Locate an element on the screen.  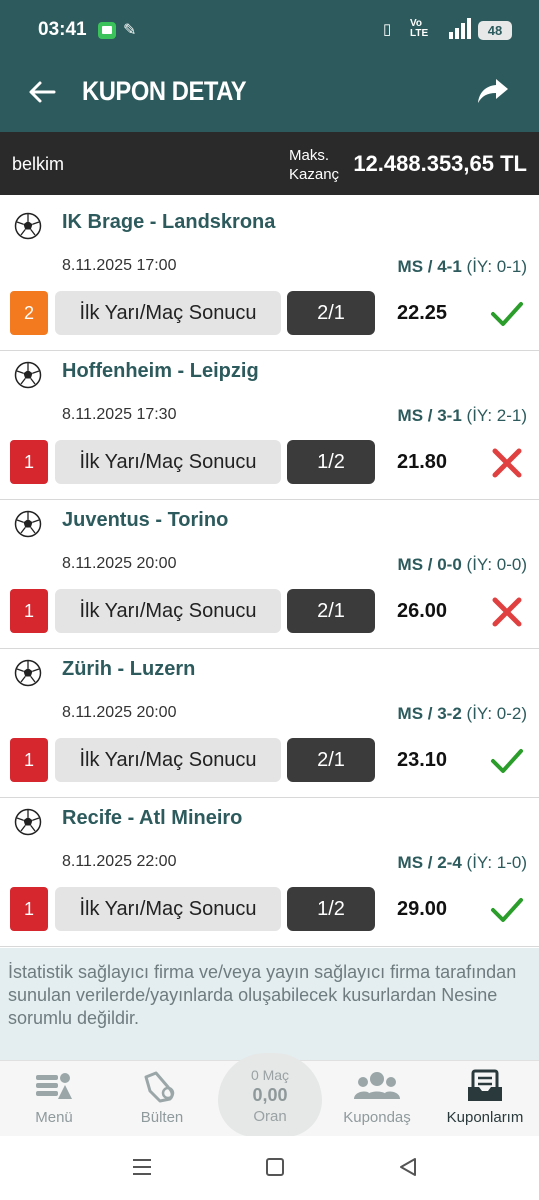
match-teams: Recife - Atl Mineiro is located at coordinates (152, 818).